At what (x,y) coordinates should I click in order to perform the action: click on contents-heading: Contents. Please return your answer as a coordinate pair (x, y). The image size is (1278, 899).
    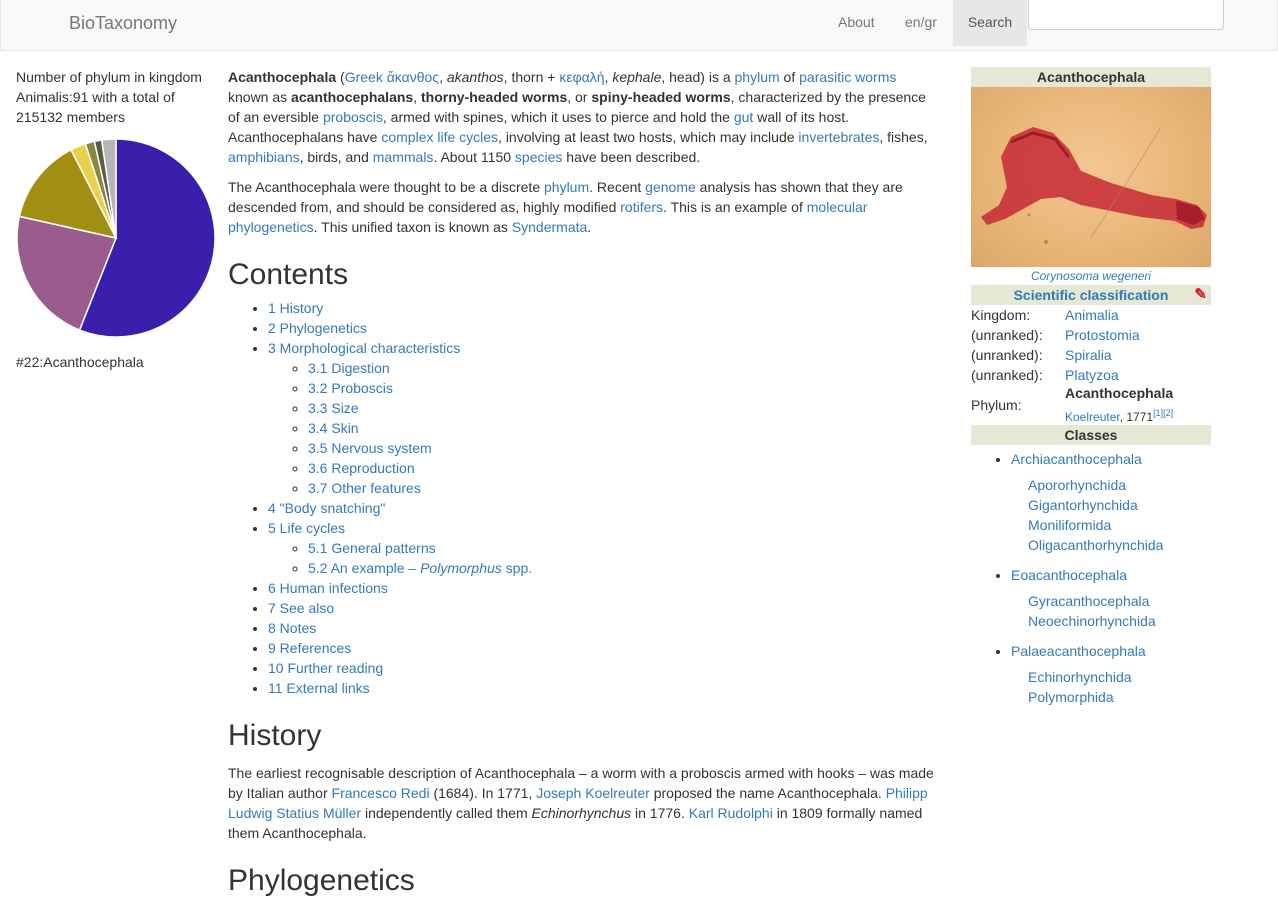
    Looking at the image, I should click on (288, 274).